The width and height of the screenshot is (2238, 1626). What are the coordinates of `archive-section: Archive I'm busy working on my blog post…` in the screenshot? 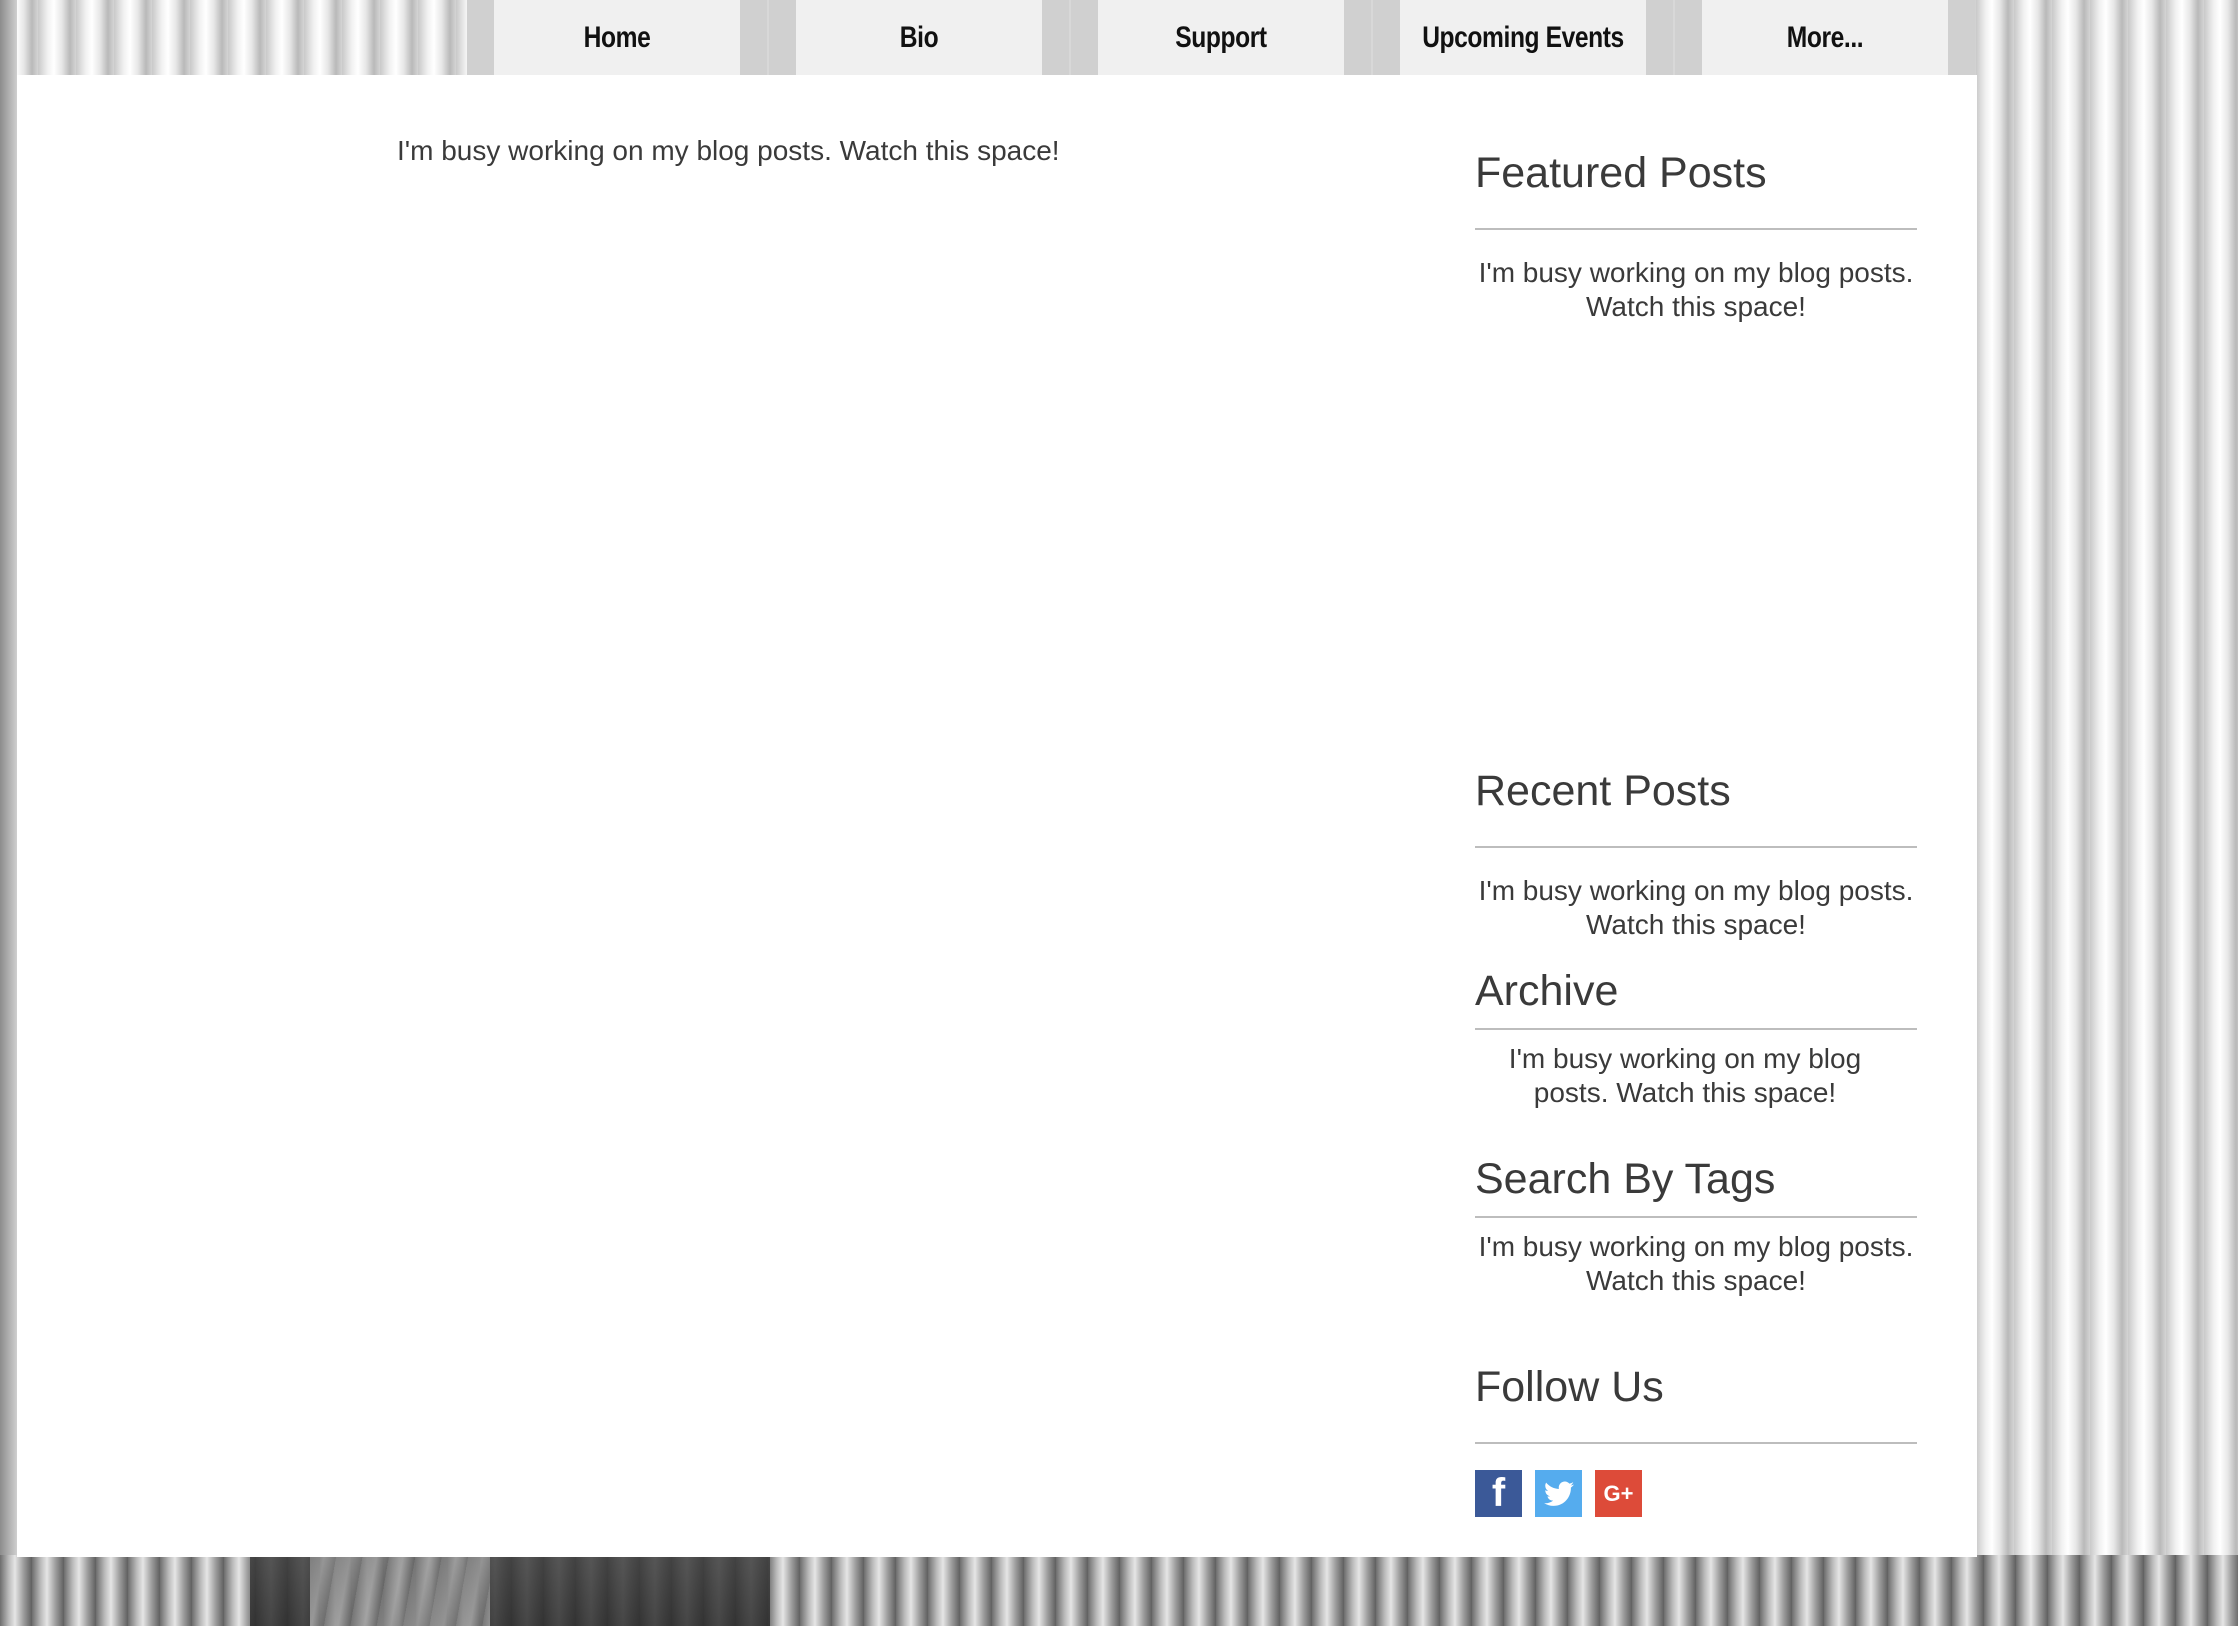 It's located at (1696, 1038).